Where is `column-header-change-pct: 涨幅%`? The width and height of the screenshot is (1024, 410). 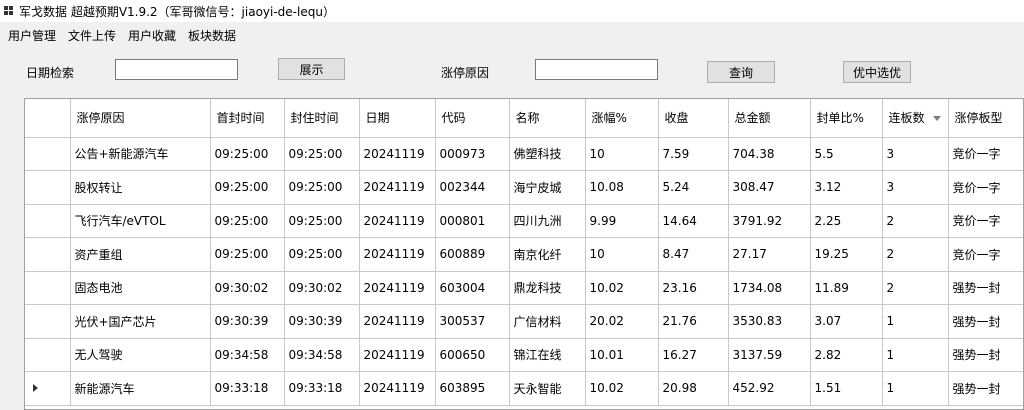 column-header-change-pct: 涨幅% is located at coordinates (622, 118).